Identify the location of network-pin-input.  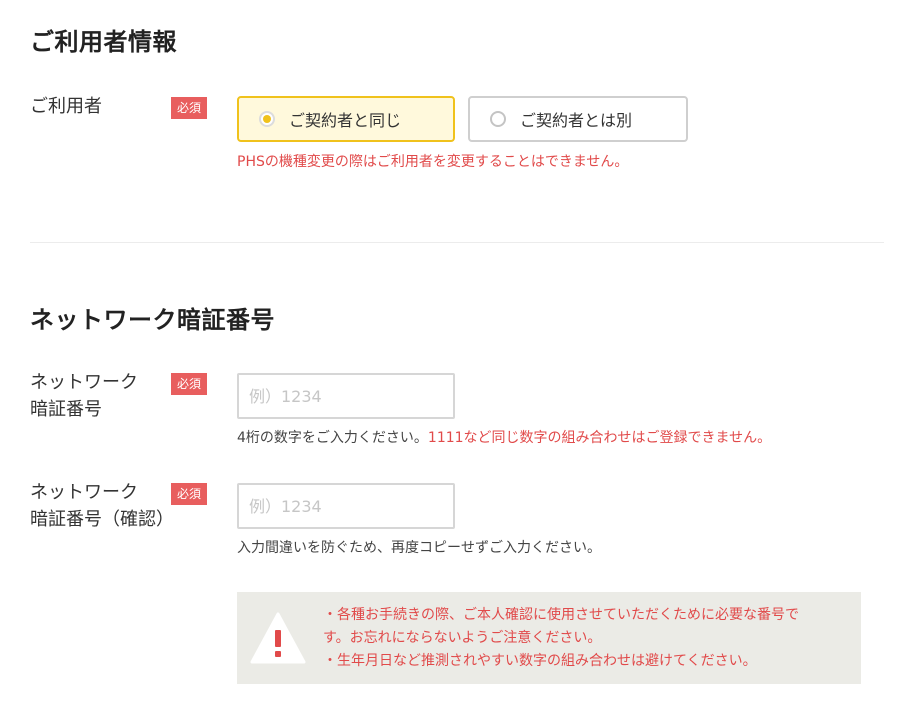
(346, 396).